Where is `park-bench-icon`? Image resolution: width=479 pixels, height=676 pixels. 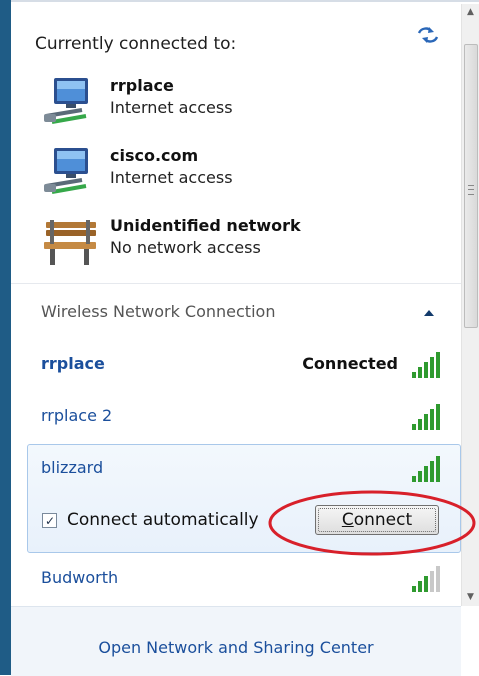
park-bench-icon is located at coordinates (70, 242).